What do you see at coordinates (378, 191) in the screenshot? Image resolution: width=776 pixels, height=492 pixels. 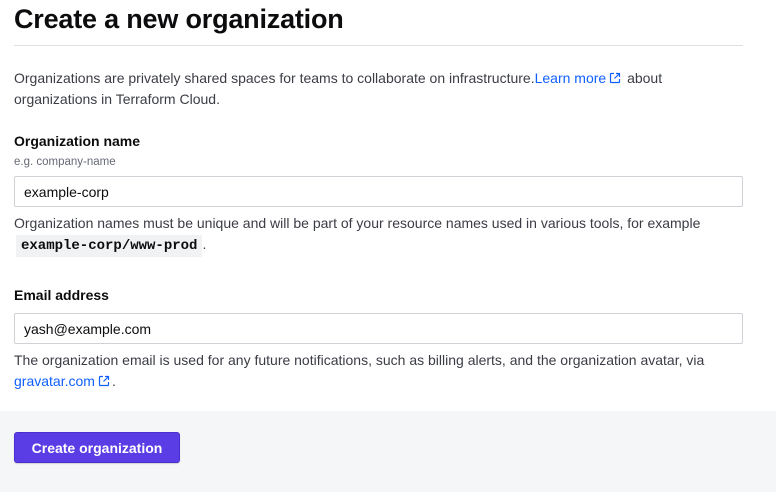 I see `org-name-input` at bounding box center [378, 191].